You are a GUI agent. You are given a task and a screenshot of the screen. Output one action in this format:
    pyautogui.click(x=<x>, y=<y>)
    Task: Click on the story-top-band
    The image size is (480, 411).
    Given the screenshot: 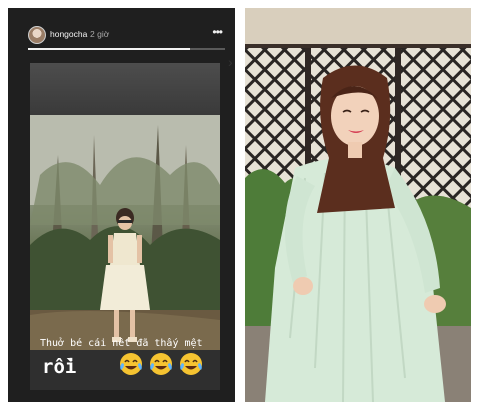 What is the action you would take?
    pyautogui.click(x=125, y=89)
    